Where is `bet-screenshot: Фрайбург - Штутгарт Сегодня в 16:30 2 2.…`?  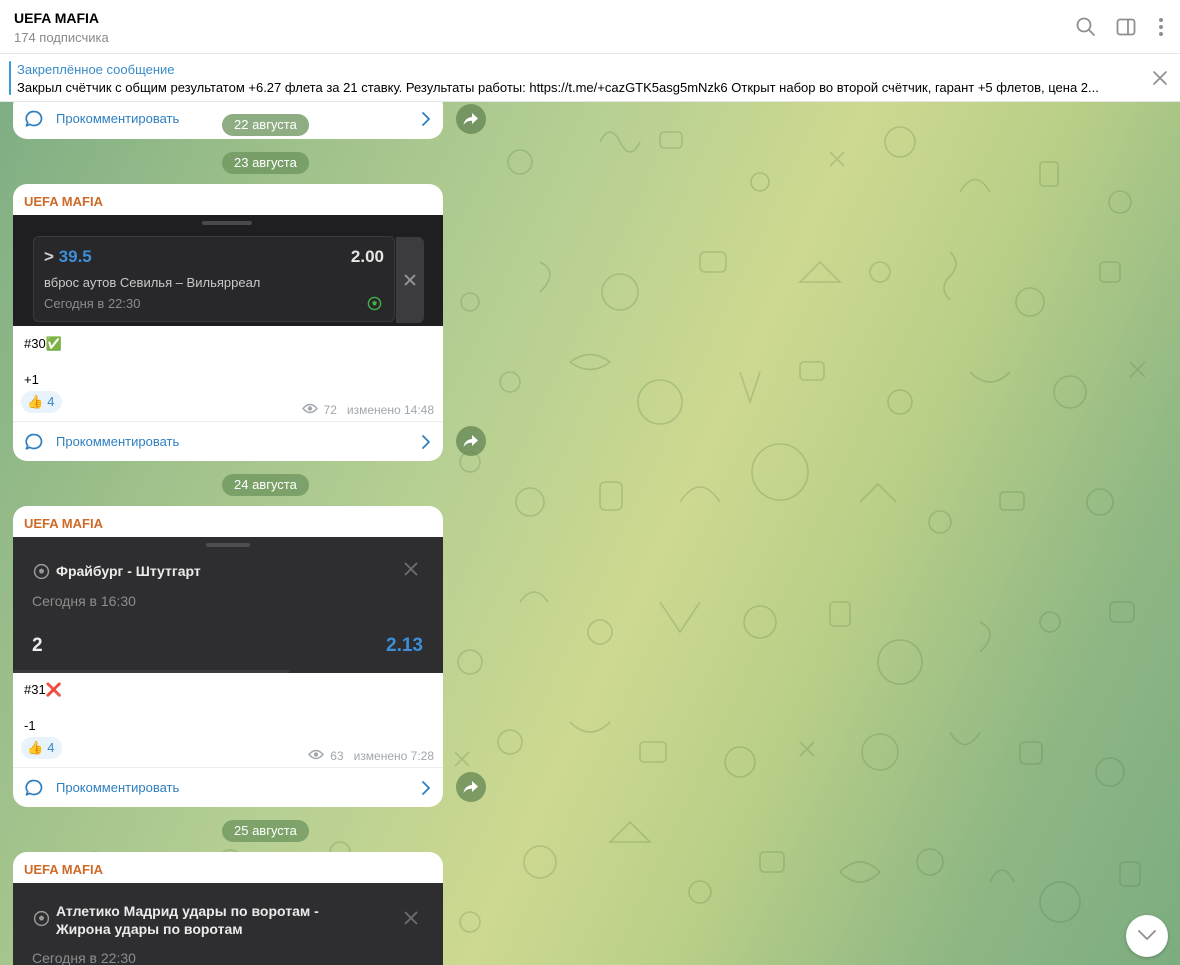 bet-screenshot: Фрайбург - Штутгарт Сегодня в 16:30 2 2.… is located at coordinates (228, 605).